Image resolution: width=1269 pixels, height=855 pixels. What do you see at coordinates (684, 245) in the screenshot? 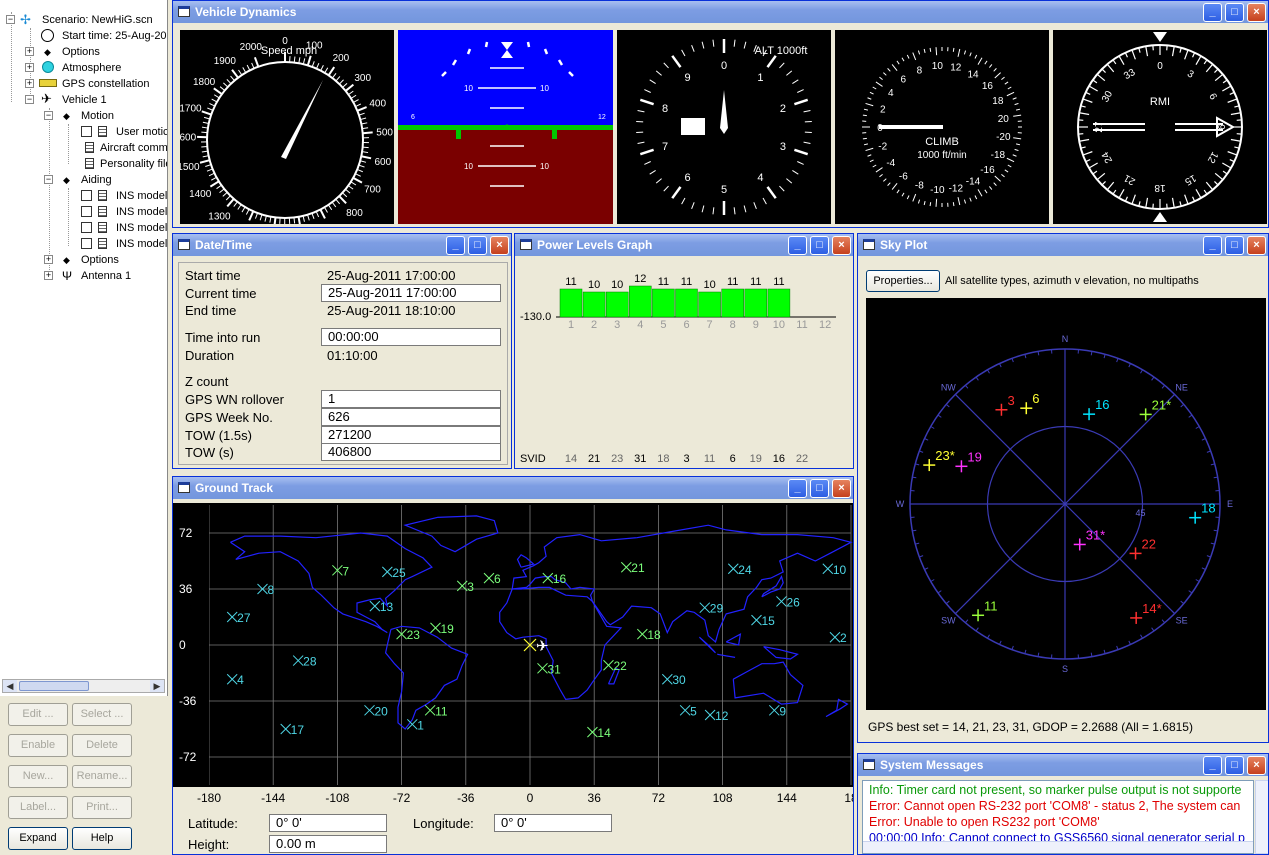
I see `window-titlebar: Power Levels Graph _ □ ×` at bounding box center [684, 245].